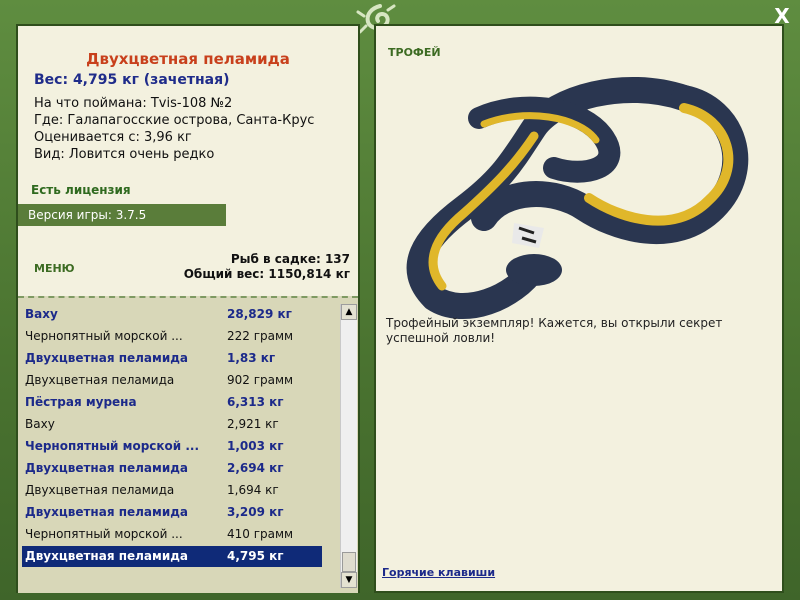 This screenshot has height=600, width=800. I want to click on catch-row-weight: 28,829 кг, so click(259, 314).